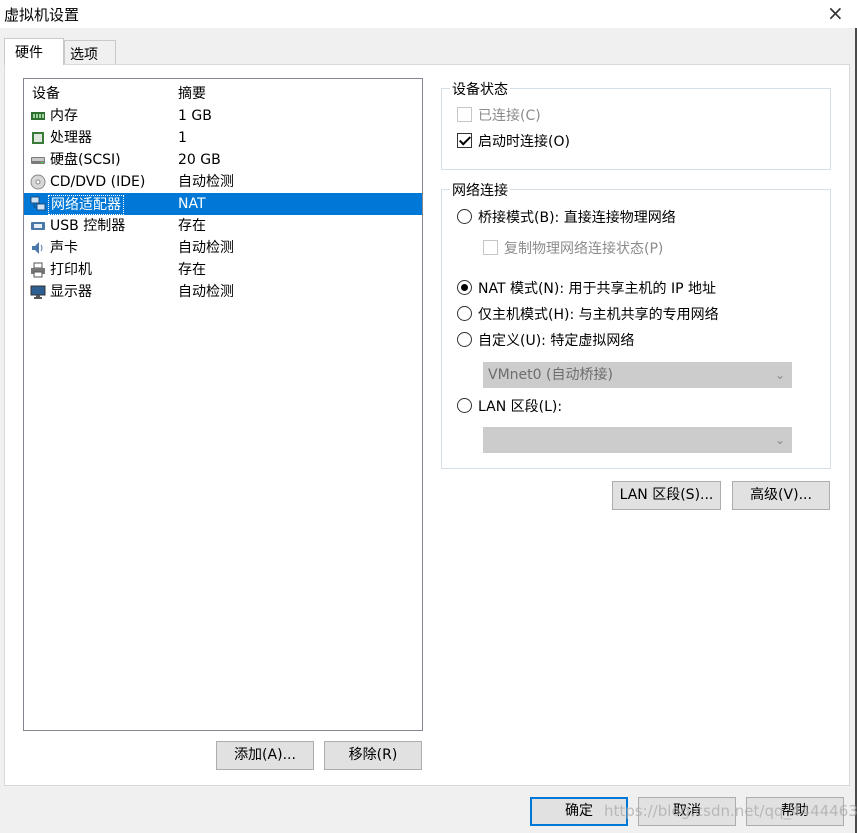 The width and height of the screenshot is (857, 833). Describe the element at coordinates (795, 811) in the screenshot. I see `help-button: 帮助` at that location.